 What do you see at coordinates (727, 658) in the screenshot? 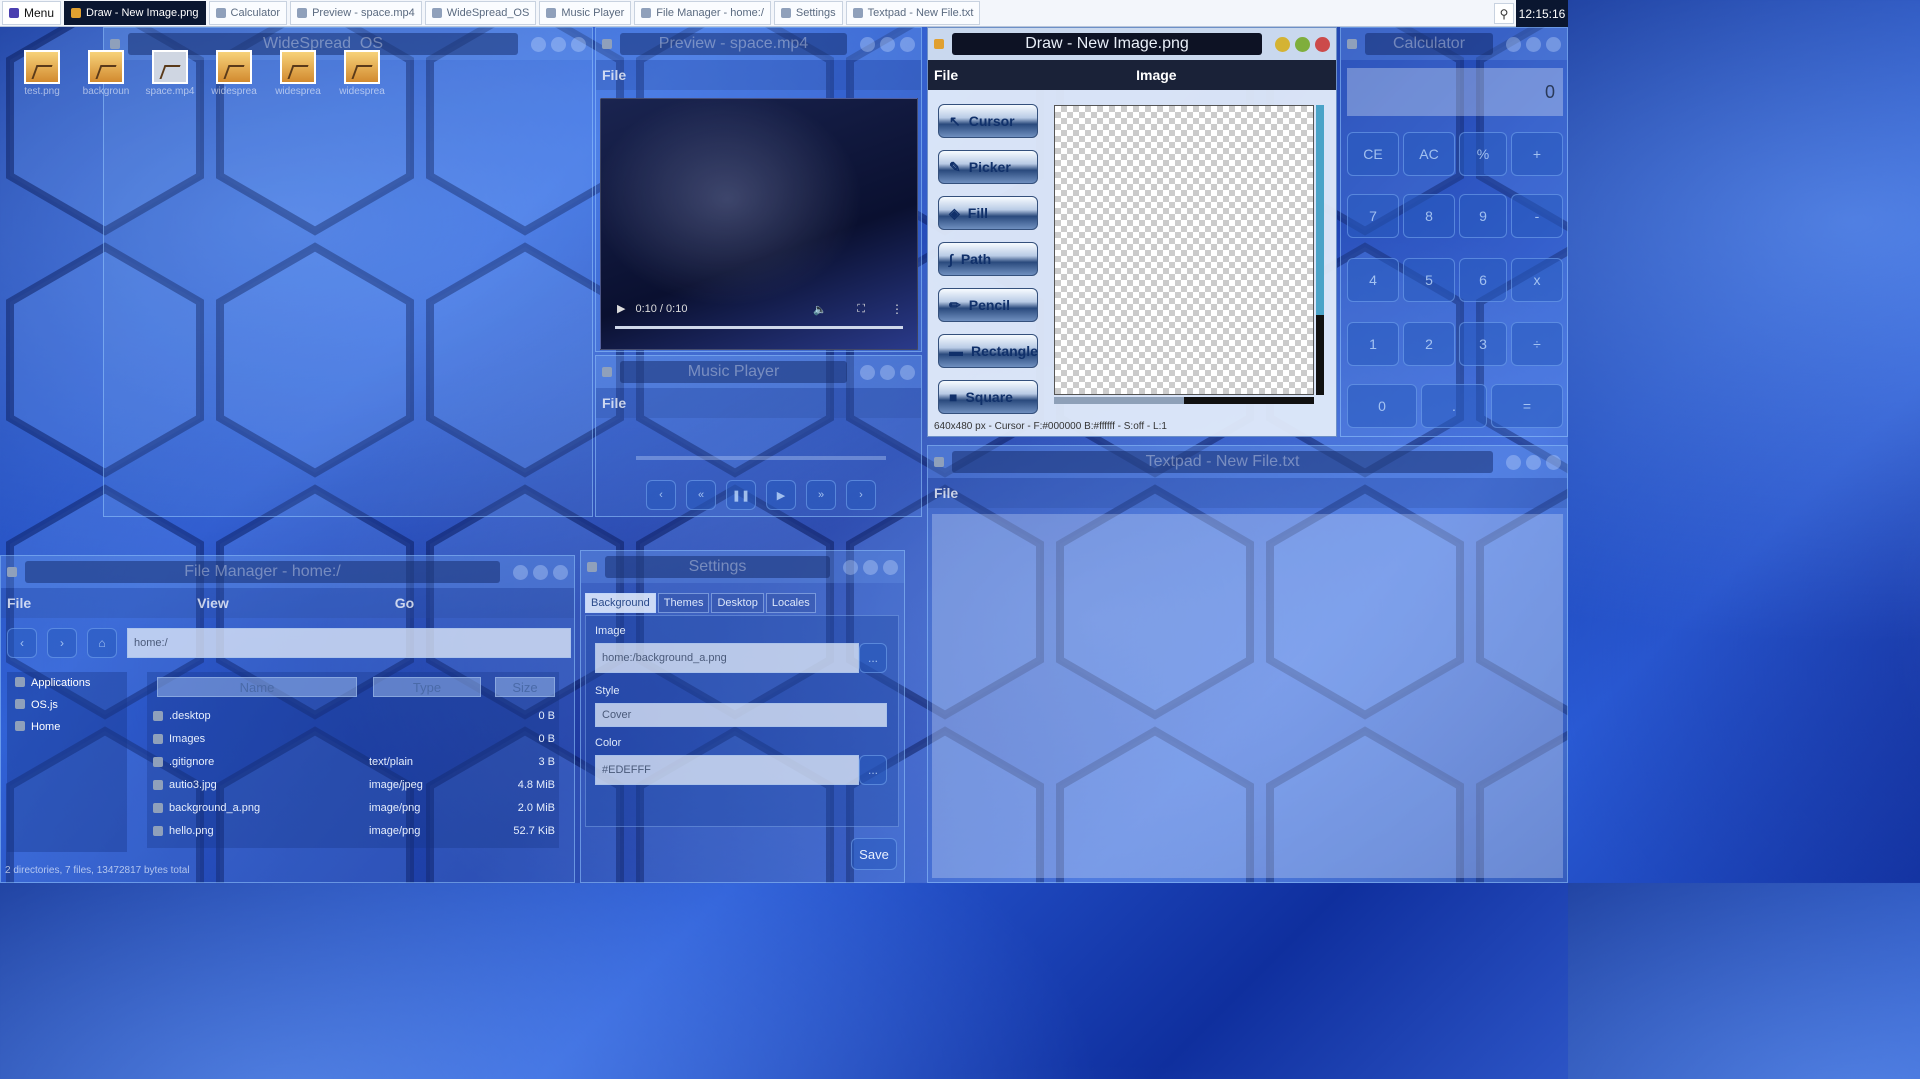
I see `image-path-input: home:/background_a.png` at bounding box center [727, 658].